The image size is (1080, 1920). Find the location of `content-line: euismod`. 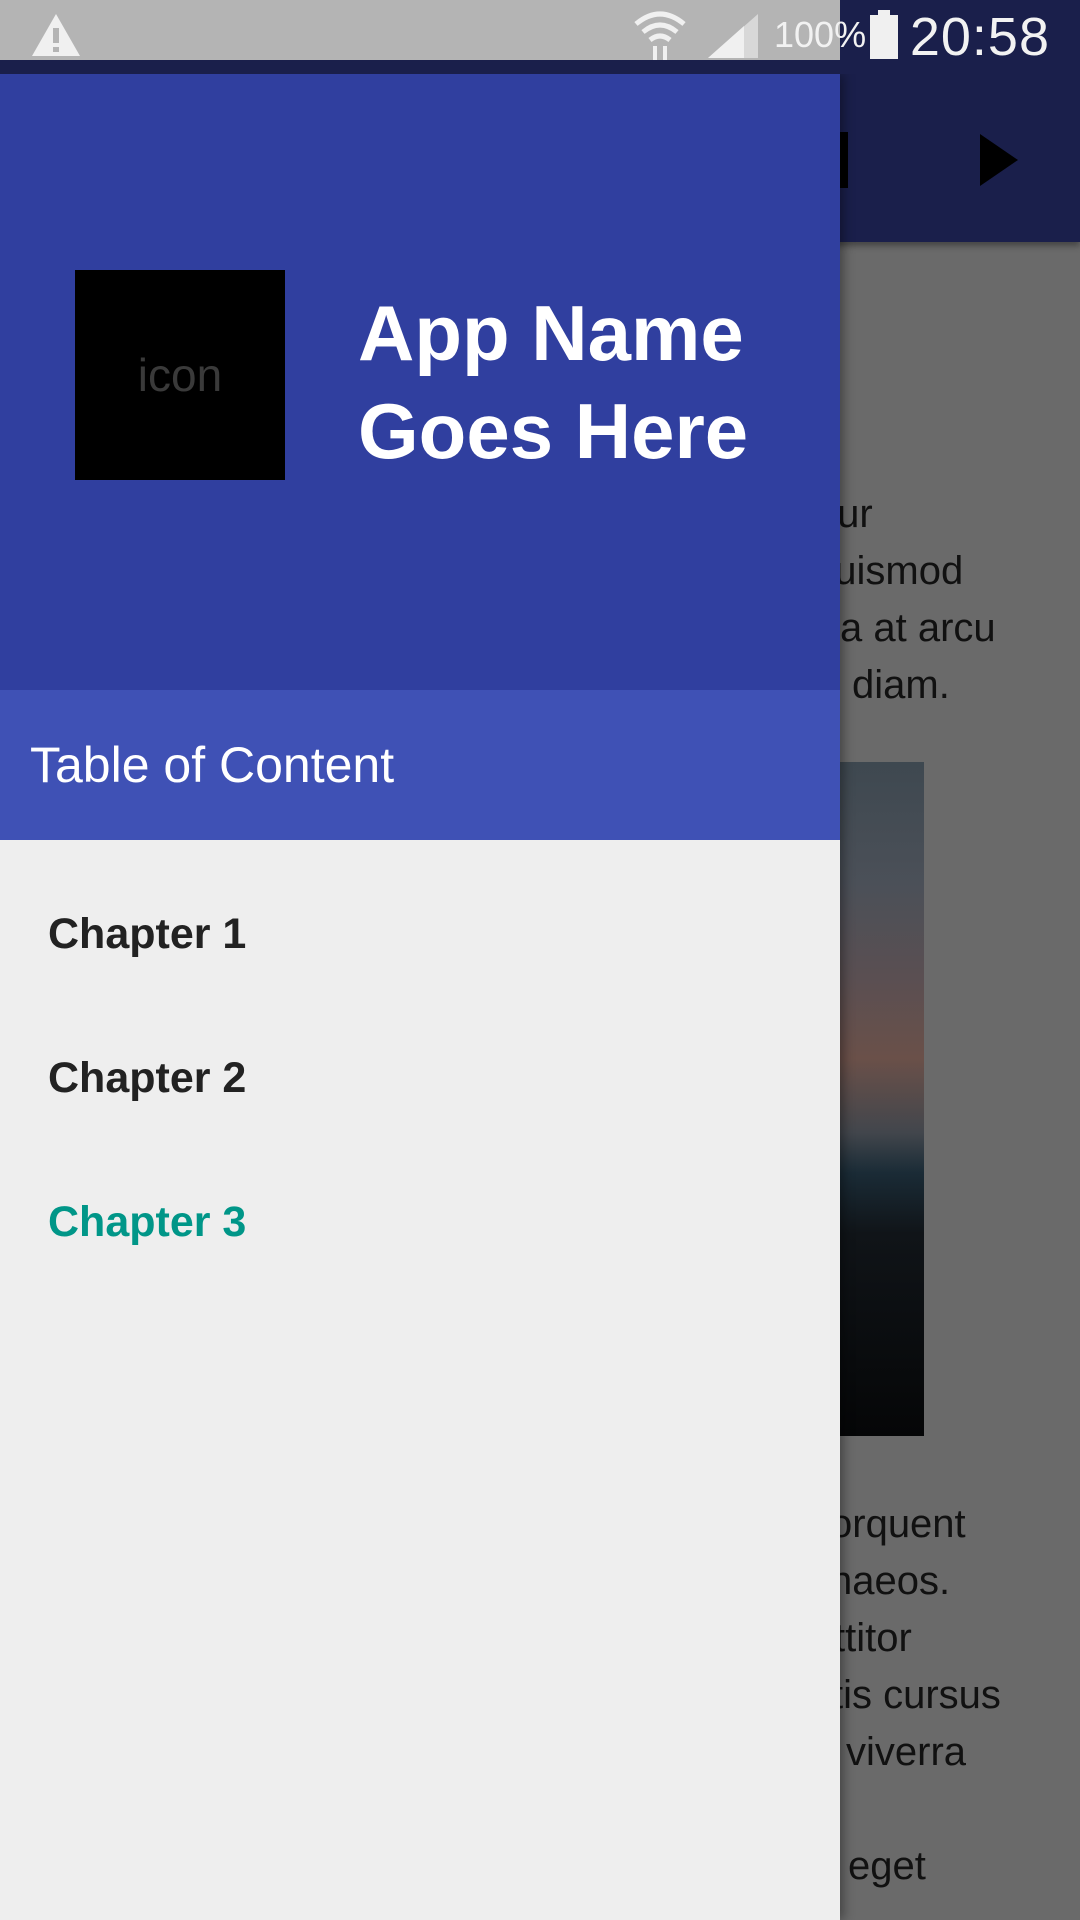

content-line: euismod is located at coordinates (888, 571).